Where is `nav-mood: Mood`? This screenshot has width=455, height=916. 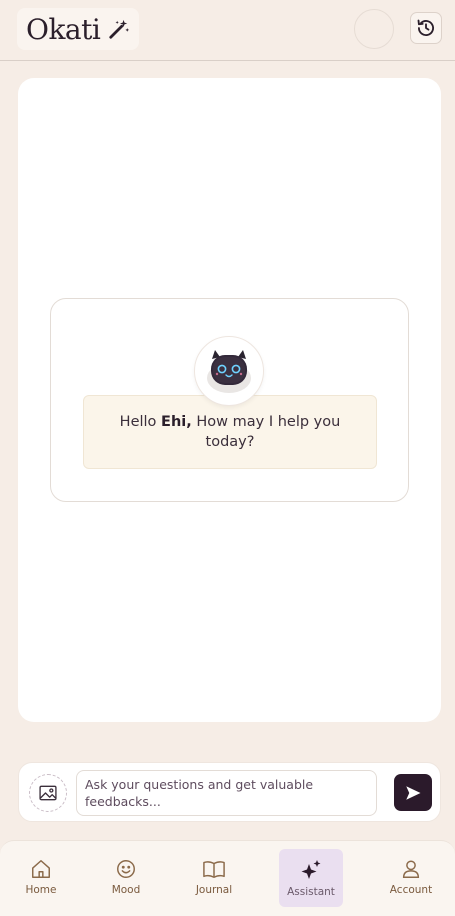 nav-mood: Mood is located at coordinates (126, 878).